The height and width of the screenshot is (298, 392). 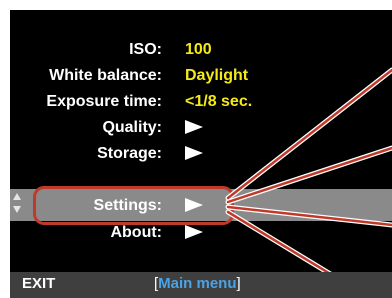 I want to click on menu-title: [Main menu], so click(x=197, y=283).